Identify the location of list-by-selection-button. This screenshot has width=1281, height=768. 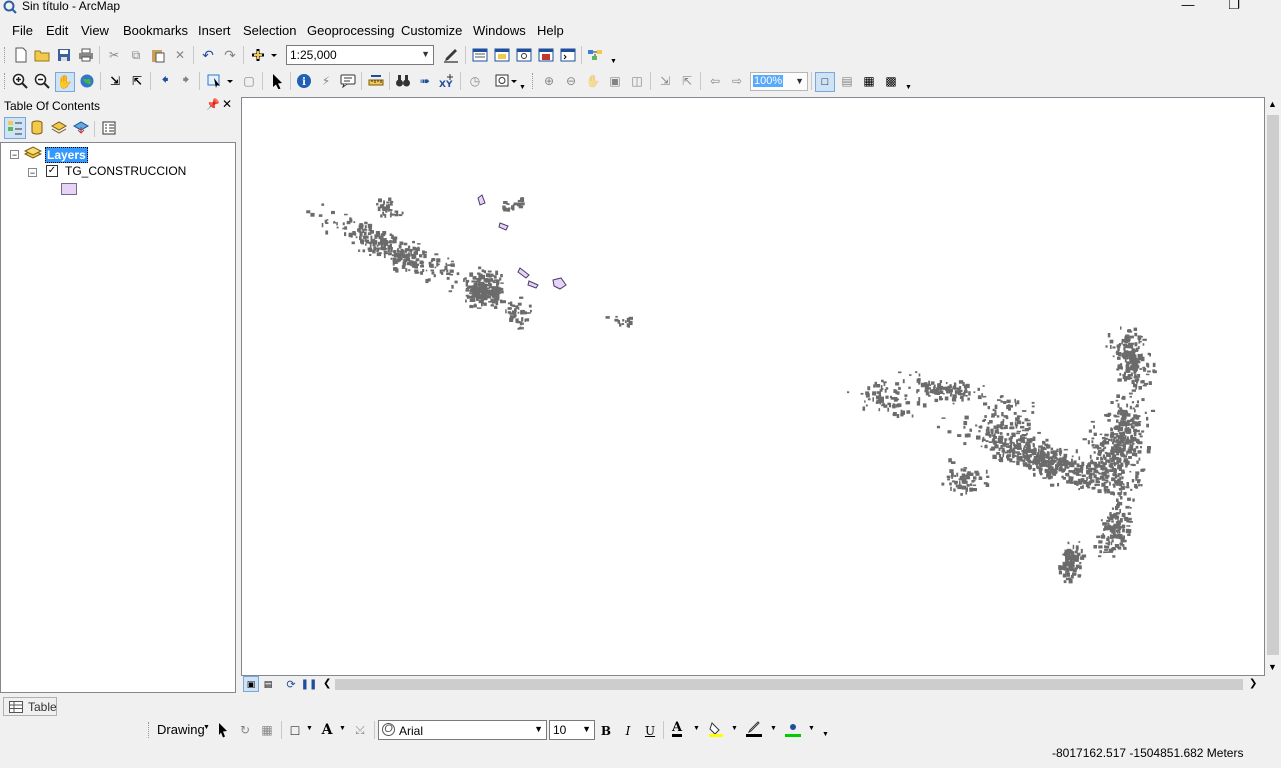
(81, 128).